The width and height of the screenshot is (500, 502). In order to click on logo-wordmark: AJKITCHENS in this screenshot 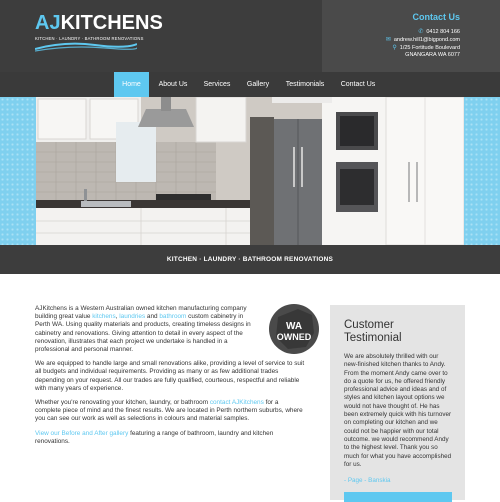, I will do `click(99, 23)`.